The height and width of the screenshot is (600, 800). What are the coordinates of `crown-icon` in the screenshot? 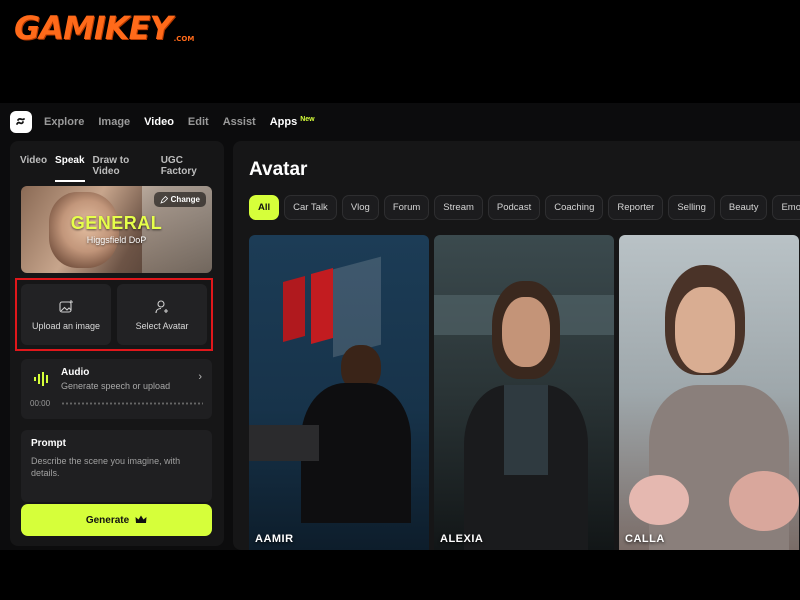 It's located at (141, 519).